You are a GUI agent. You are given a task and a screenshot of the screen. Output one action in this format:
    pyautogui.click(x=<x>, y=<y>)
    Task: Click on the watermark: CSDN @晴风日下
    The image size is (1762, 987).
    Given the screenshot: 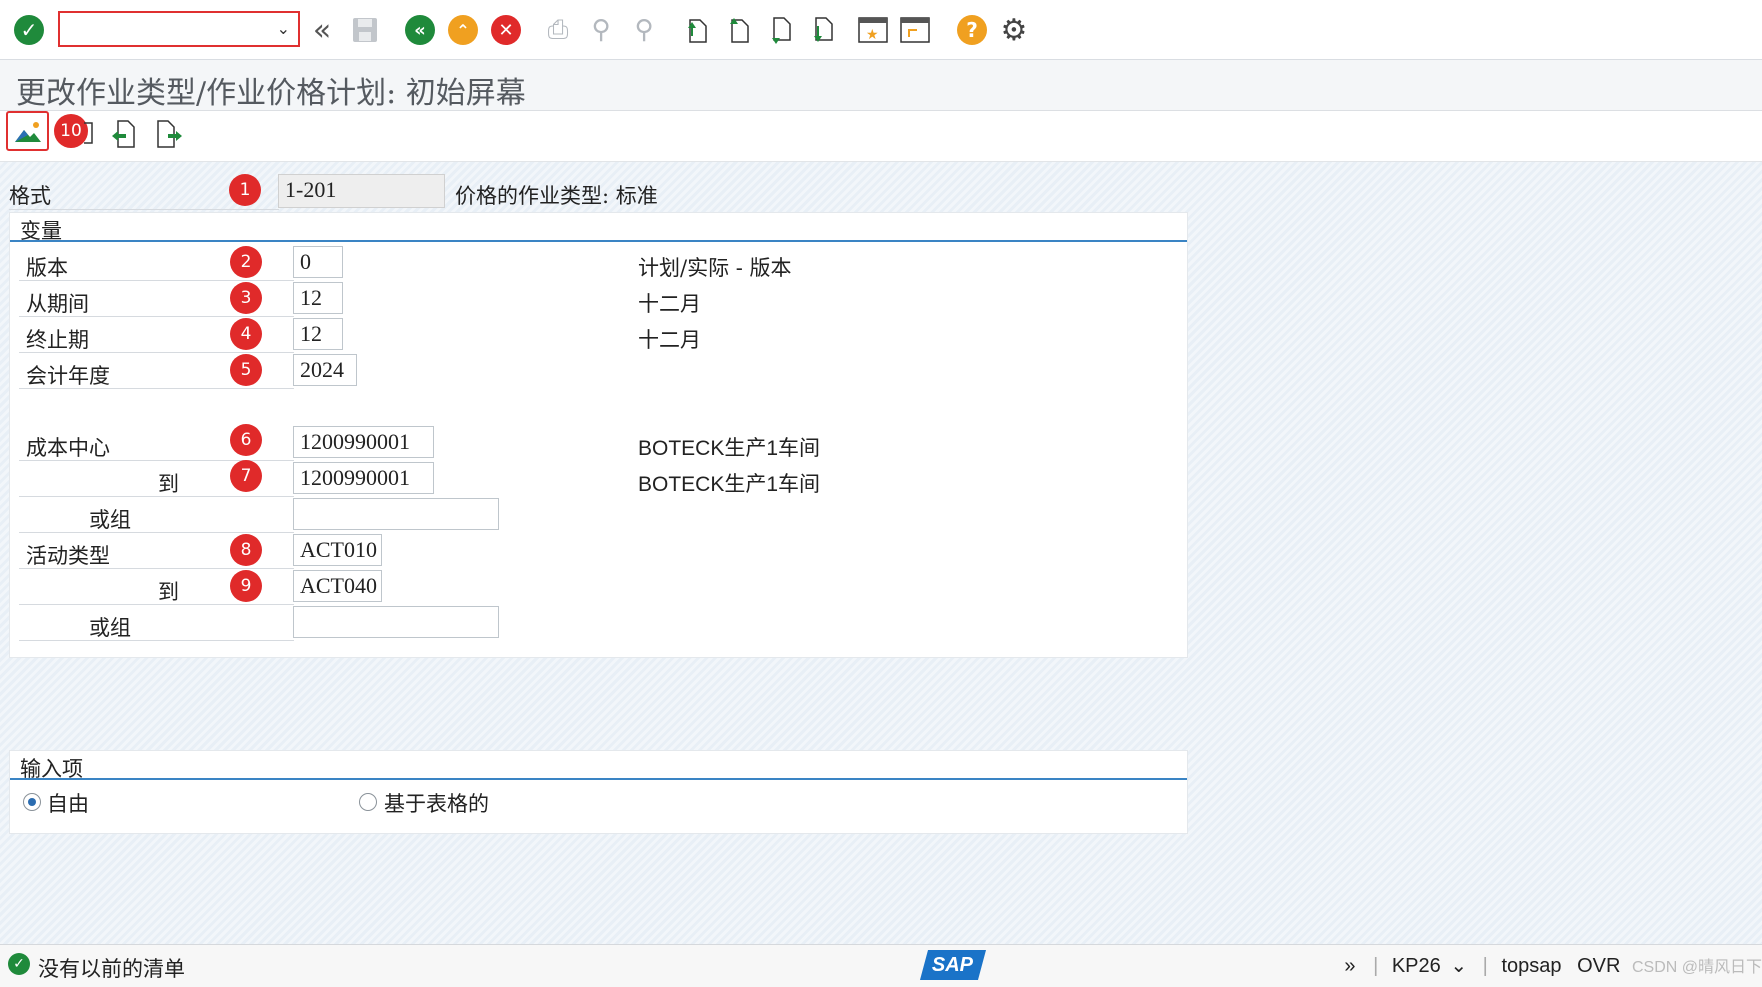 What is the action you would take?
    pyautogui.click(x=1696, y=967)
    